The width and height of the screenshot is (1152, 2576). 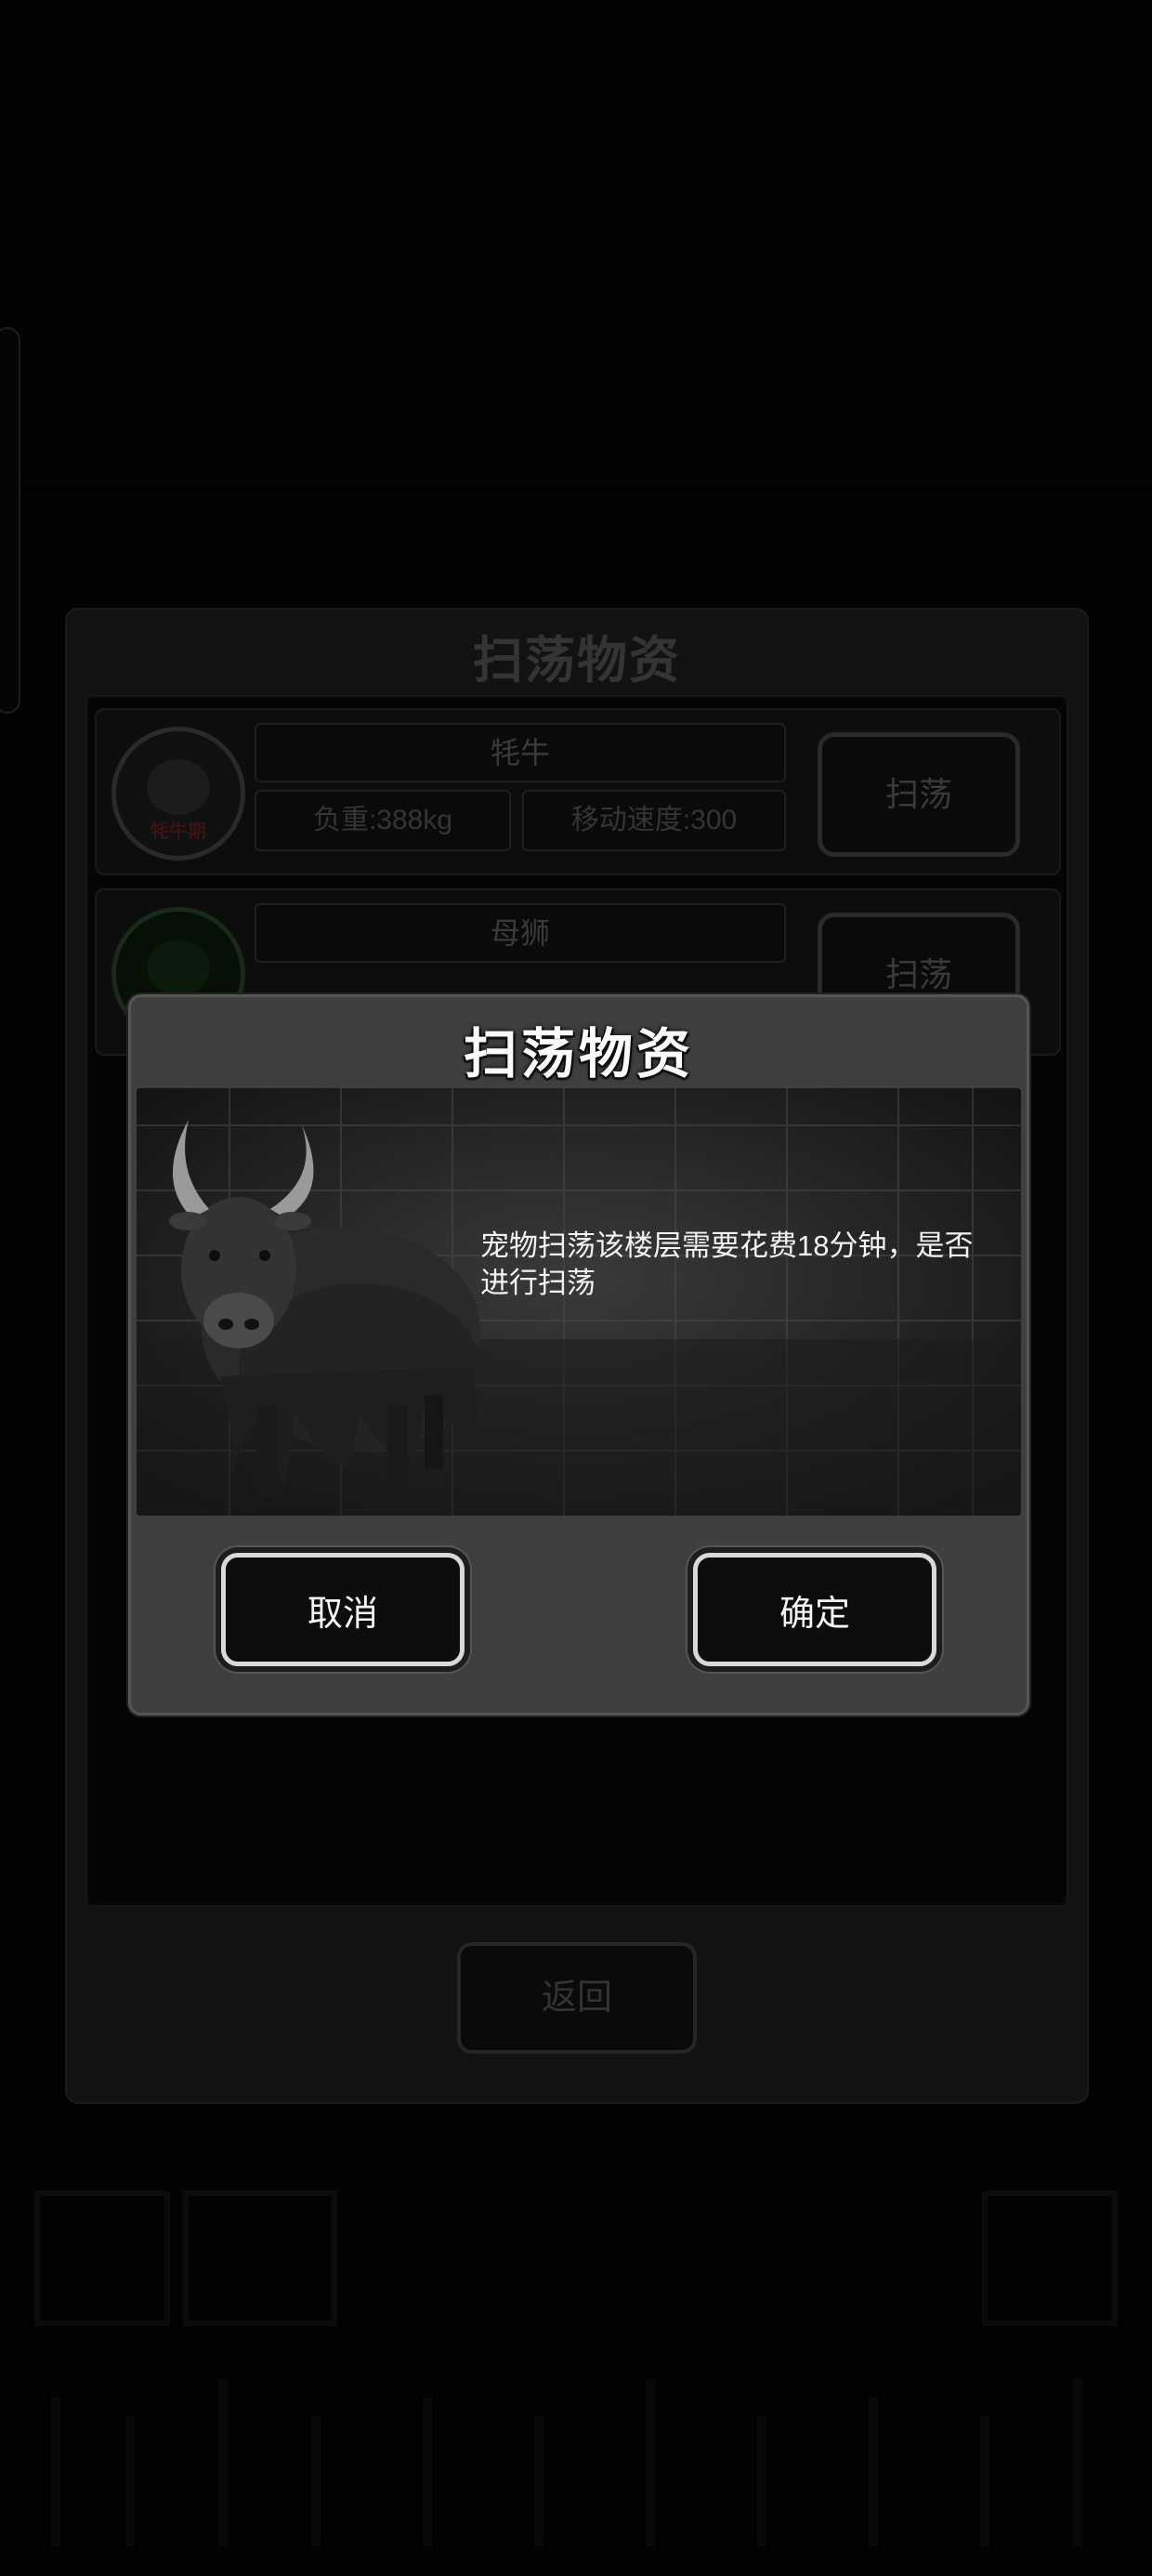 I want to click on side-drawer-handle, so click(x=10, y=520).